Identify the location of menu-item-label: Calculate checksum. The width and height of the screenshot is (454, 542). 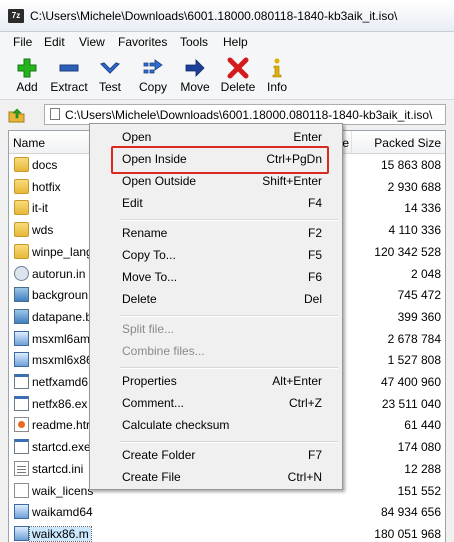
(176, 425).